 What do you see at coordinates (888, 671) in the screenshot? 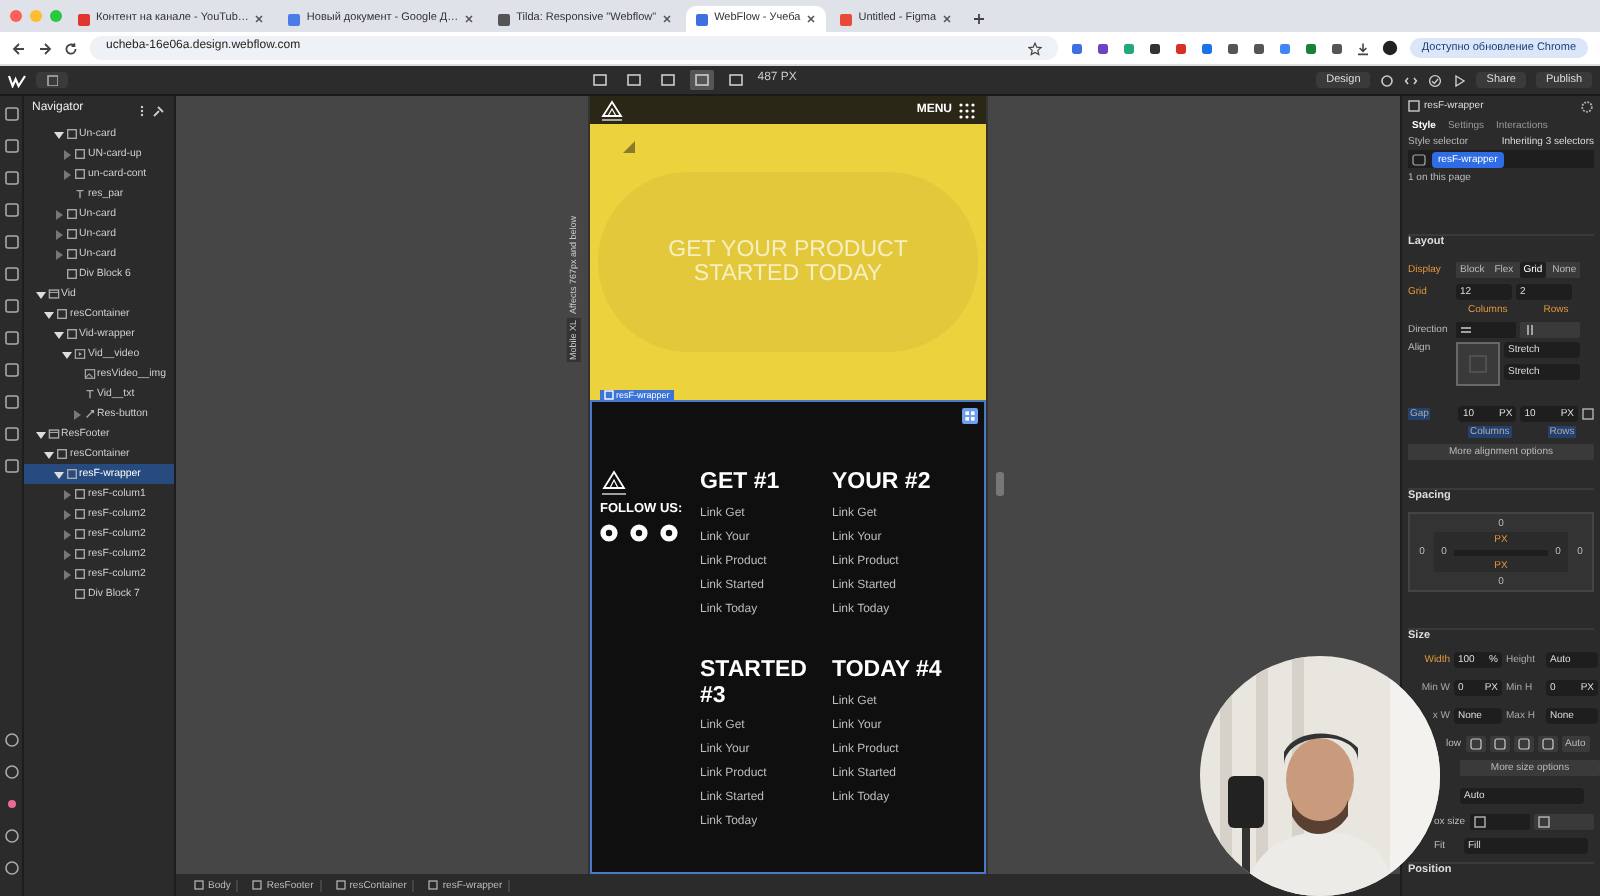
I see `footer-column-heading: TODAY #4` at bounding box center [888, 671].